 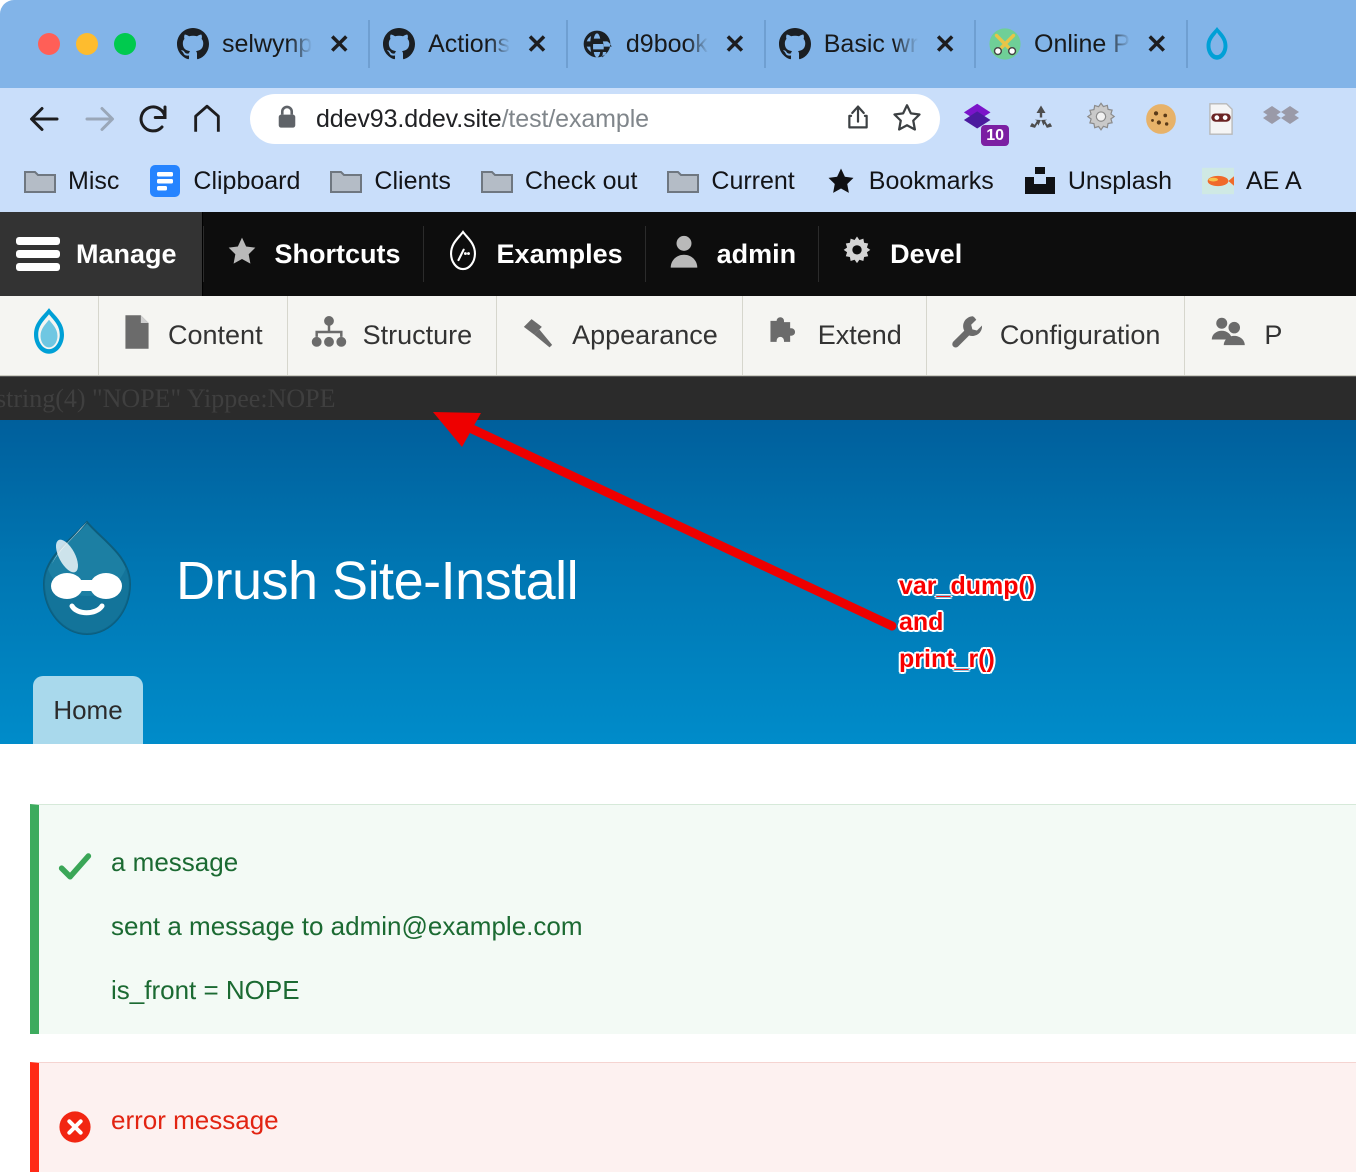 What do you see at coordinates (995, 135) in the screenshot?
I see `extension-badge-count: 10` at bounding box center [995, 135].